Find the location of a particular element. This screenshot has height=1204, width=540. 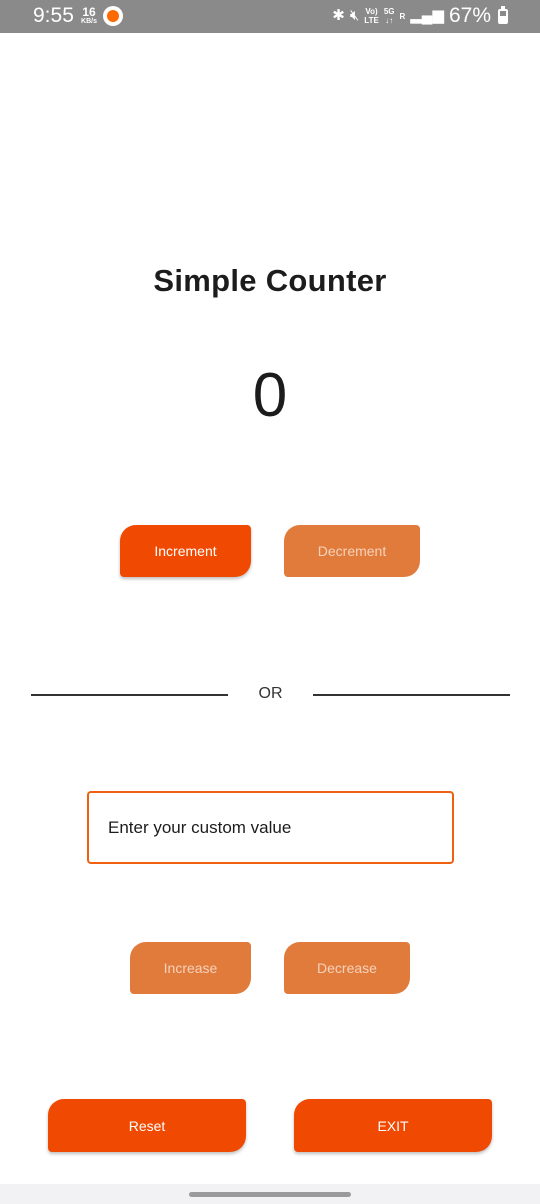

increment-button: Increment is located at coordinates (185, 551).